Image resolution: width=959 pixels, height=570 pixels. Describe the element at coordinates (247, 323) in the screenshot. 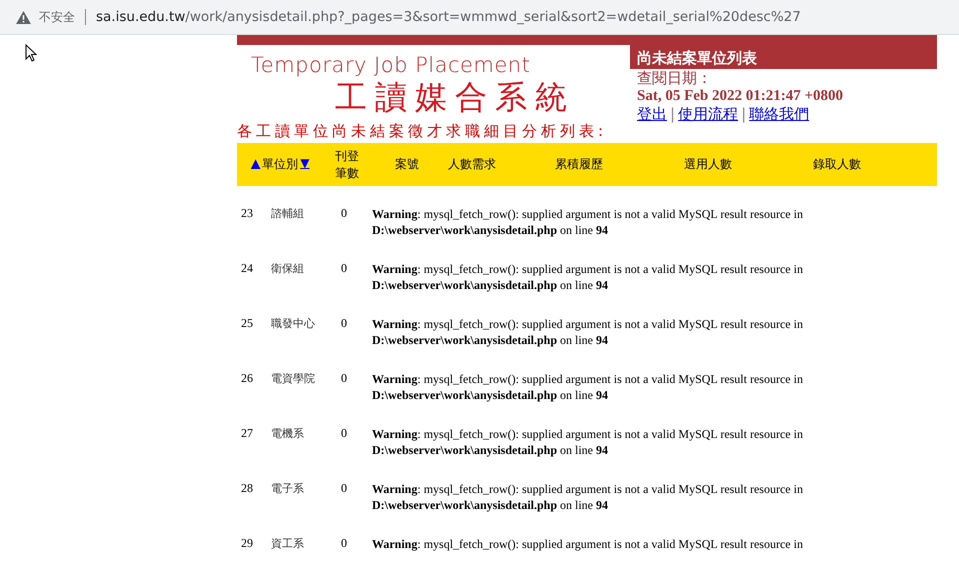

I see `row-number: 25` at that location.